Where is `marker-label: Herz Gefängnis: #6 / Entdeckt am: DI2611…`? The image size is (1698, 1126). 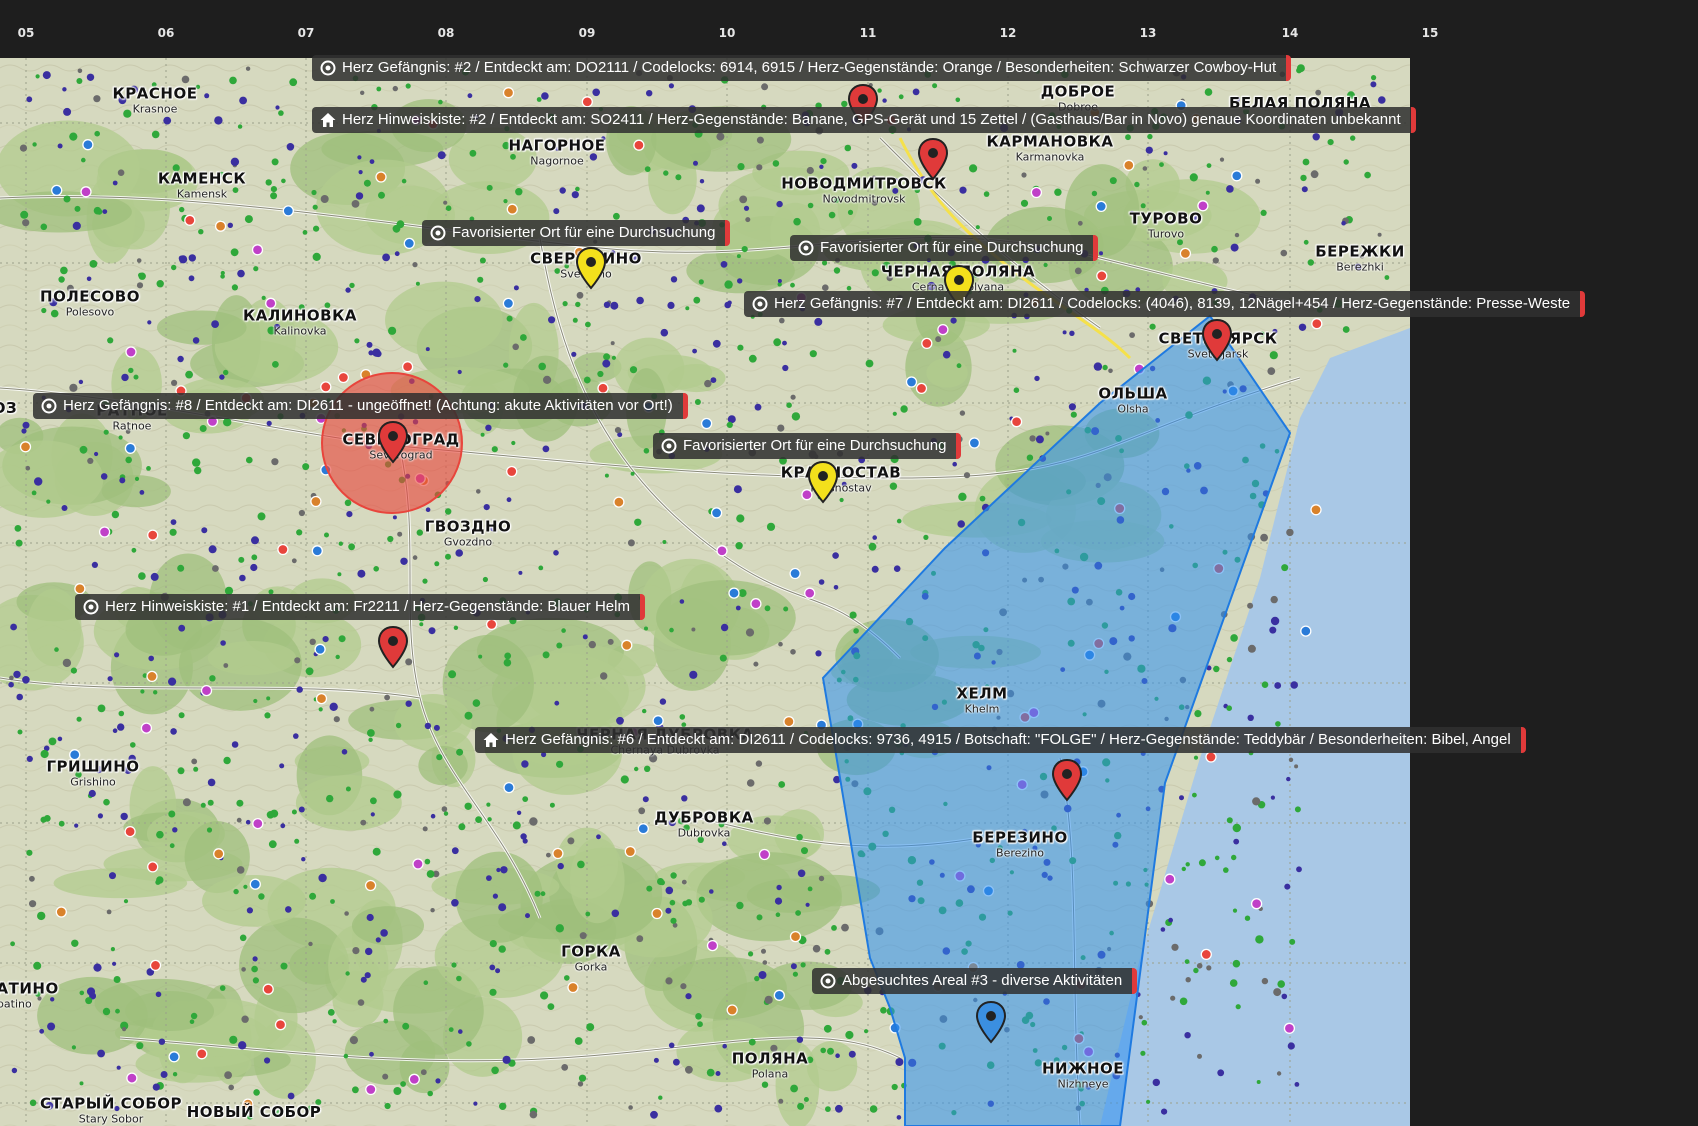 marker-label: Herz Gefängnis: #6 / Entdeckt am: DI2611… is located at coordinates (1000, 740).